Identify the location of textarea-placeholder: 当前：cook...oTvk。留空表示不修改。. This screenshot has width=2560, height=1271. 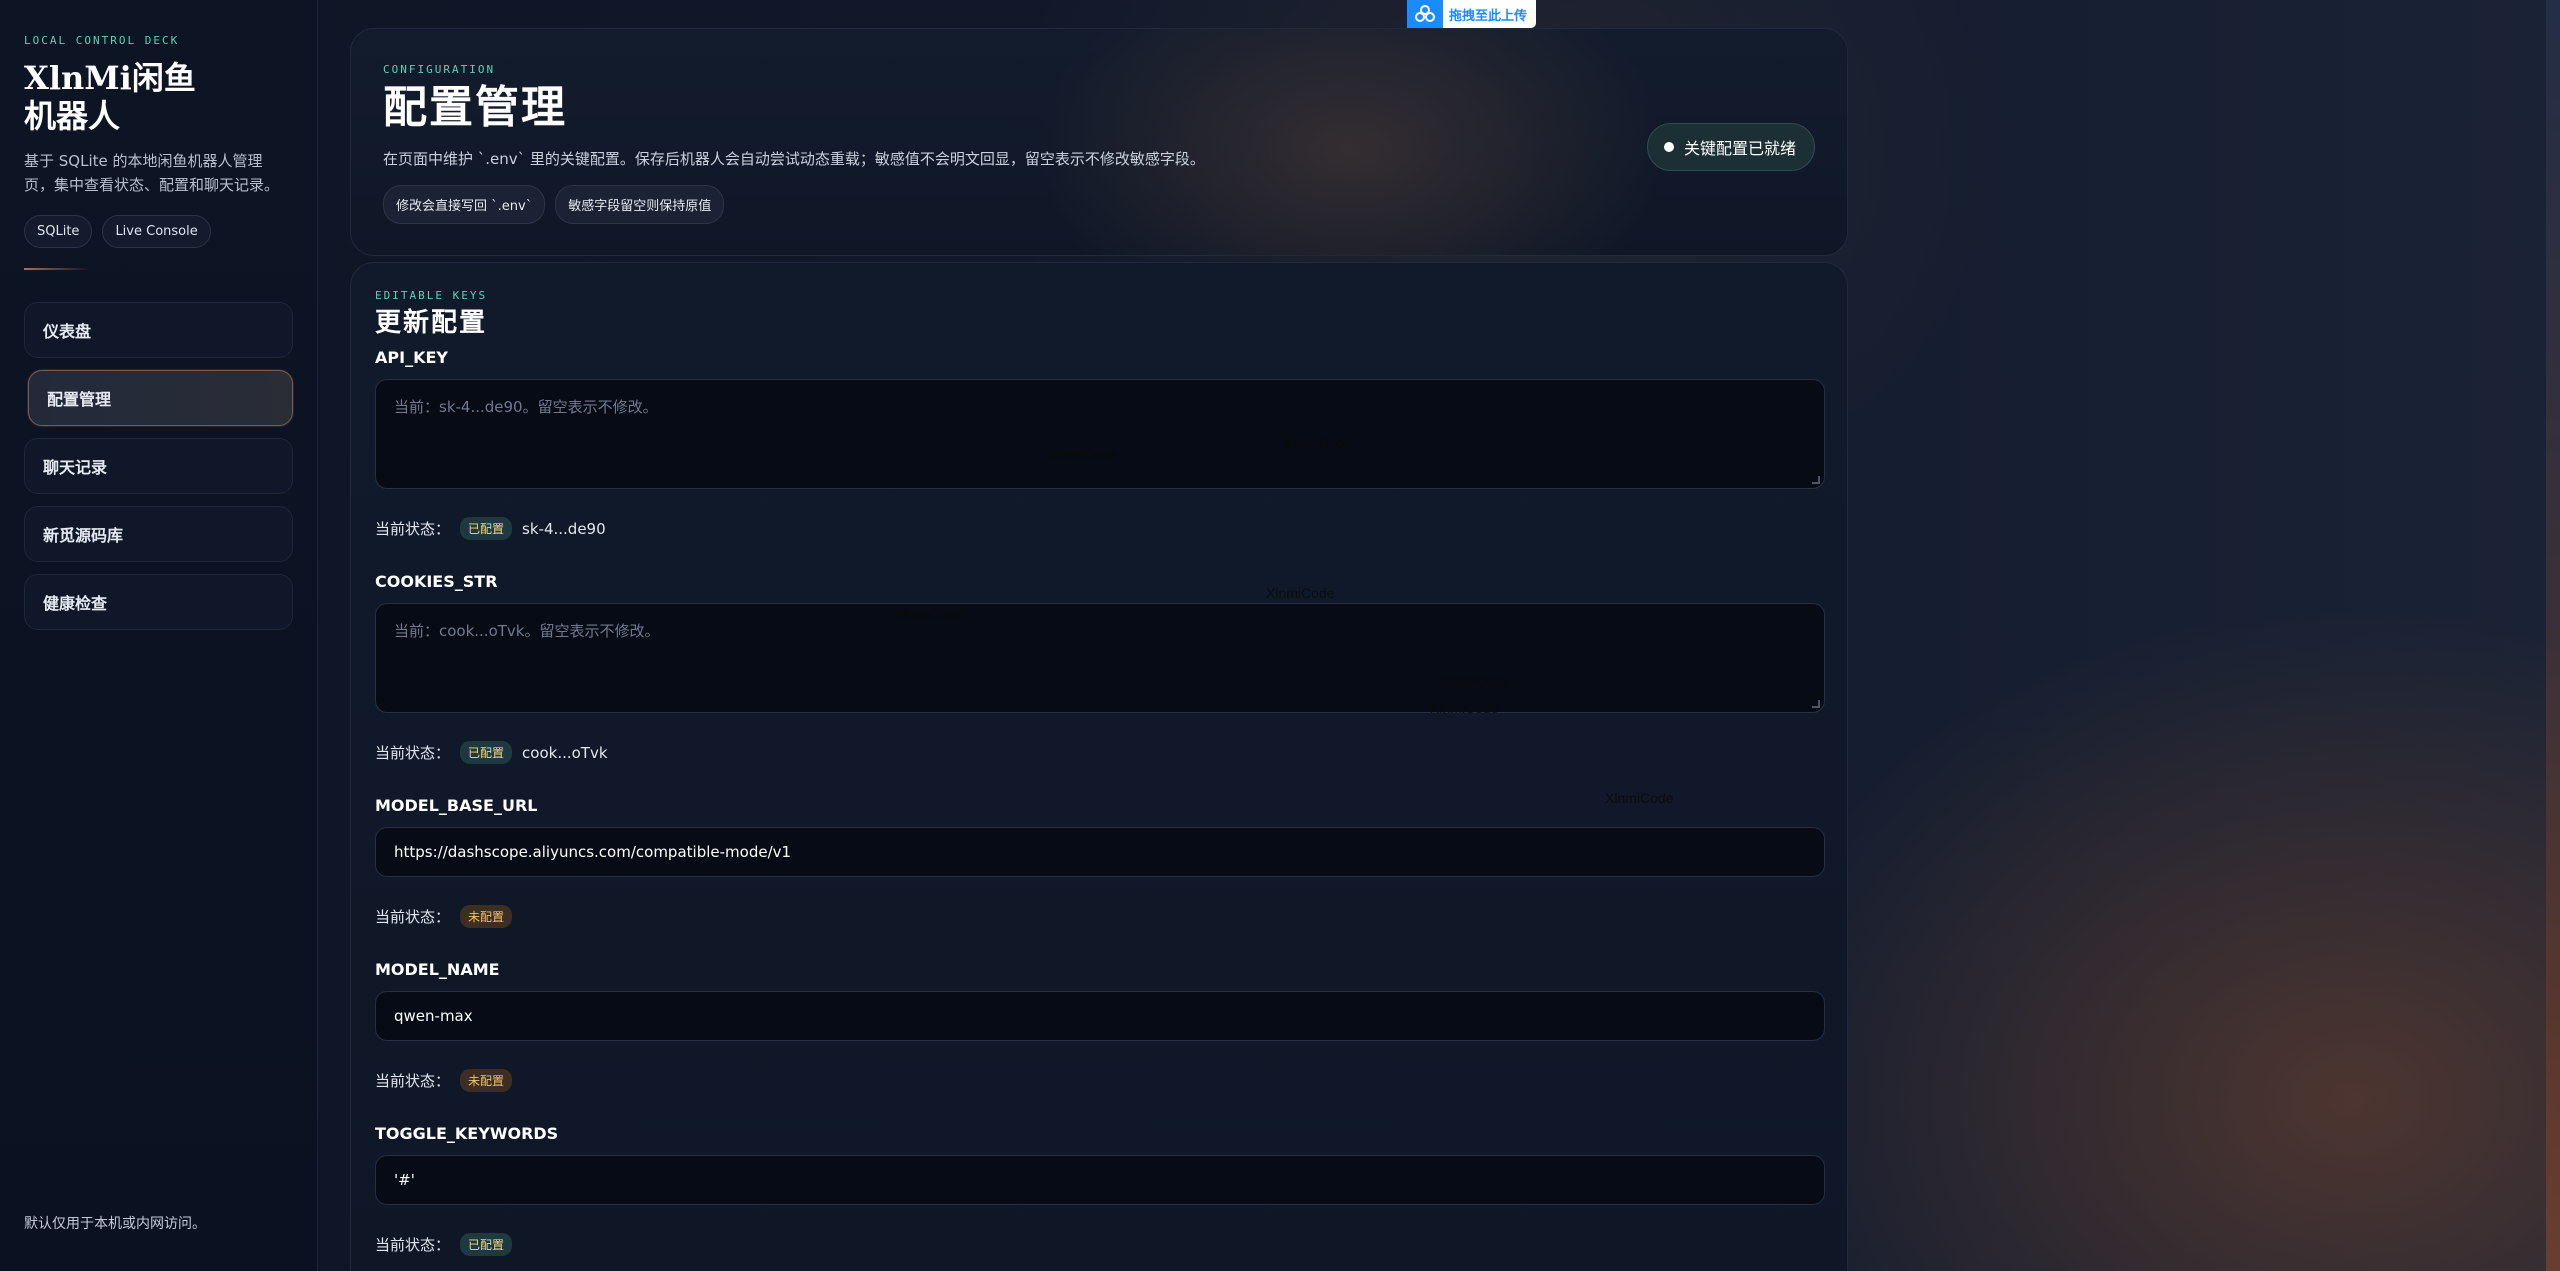
(527, 631).